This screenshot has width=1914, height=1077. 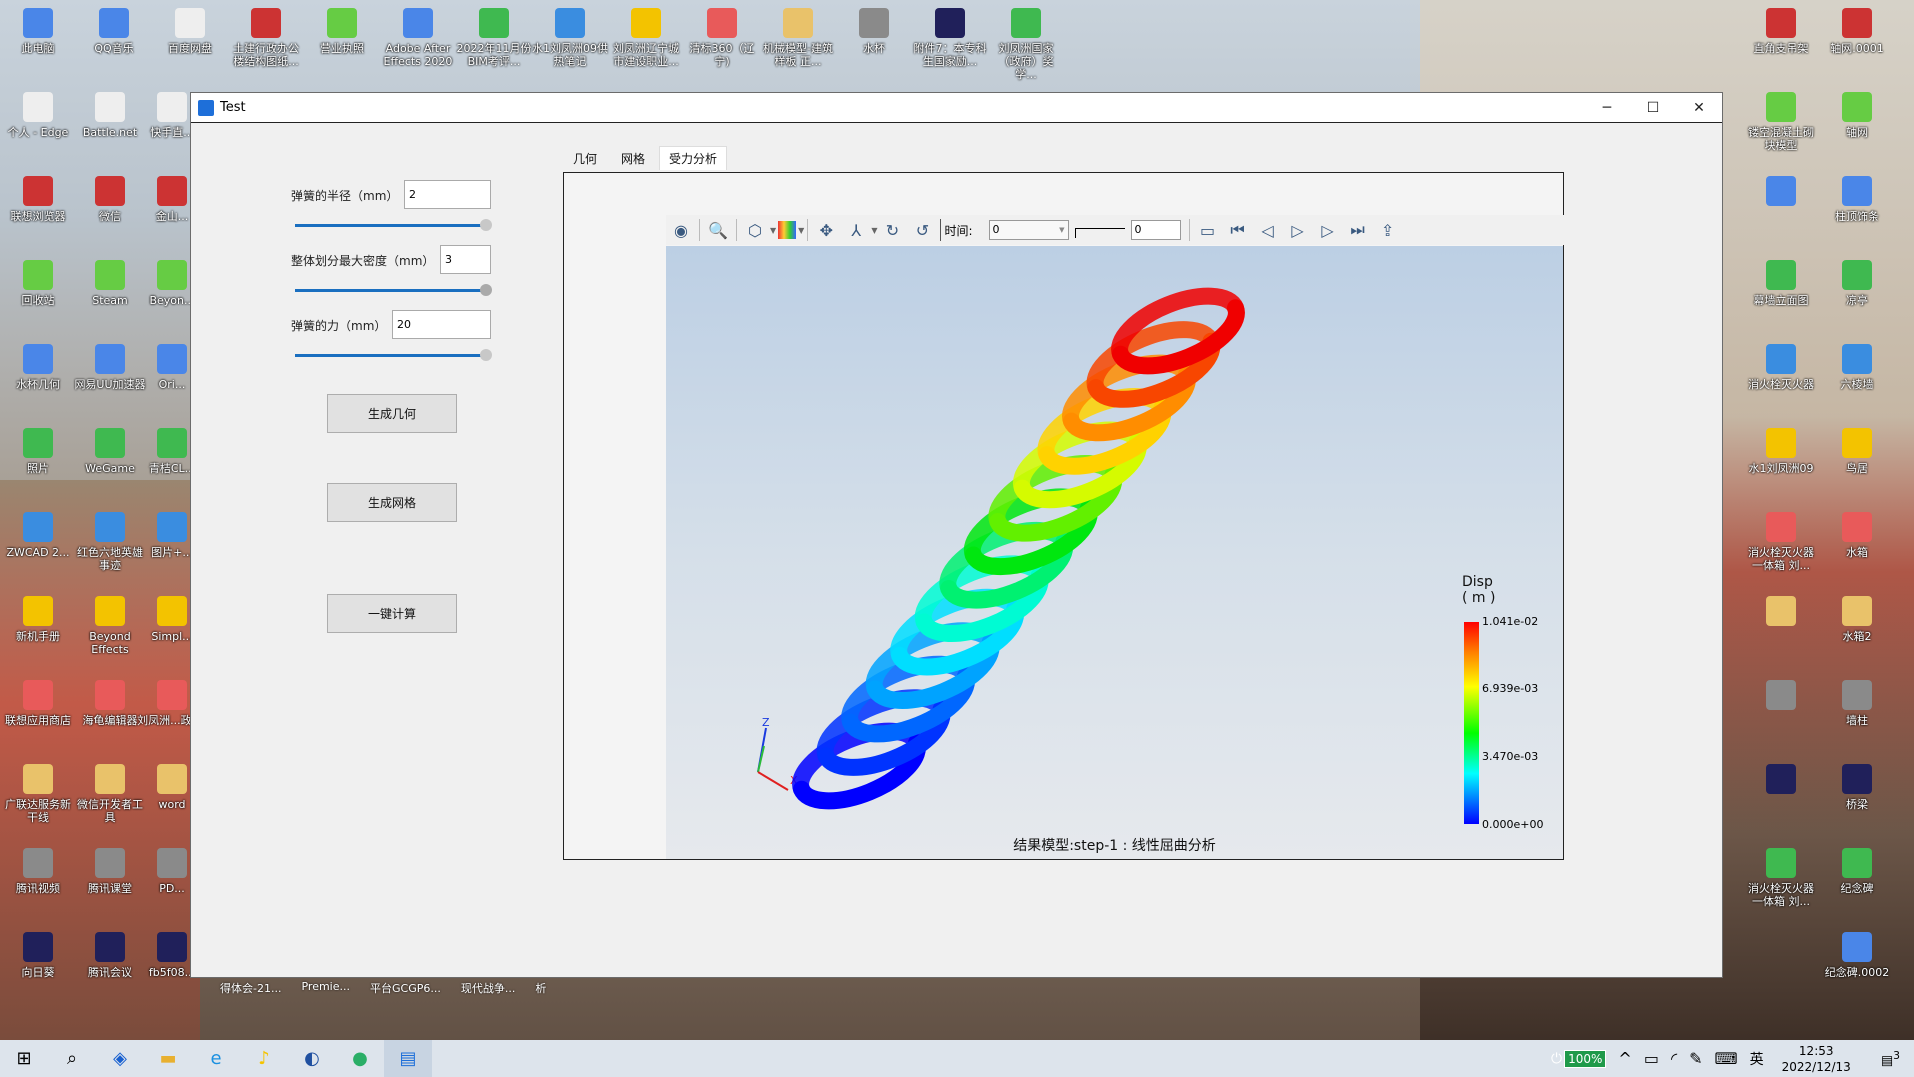 What do you see at coordinates (1208, 230) in the screenshot?
I see `record-icon: ▭` at bounding box center [1208, 230].